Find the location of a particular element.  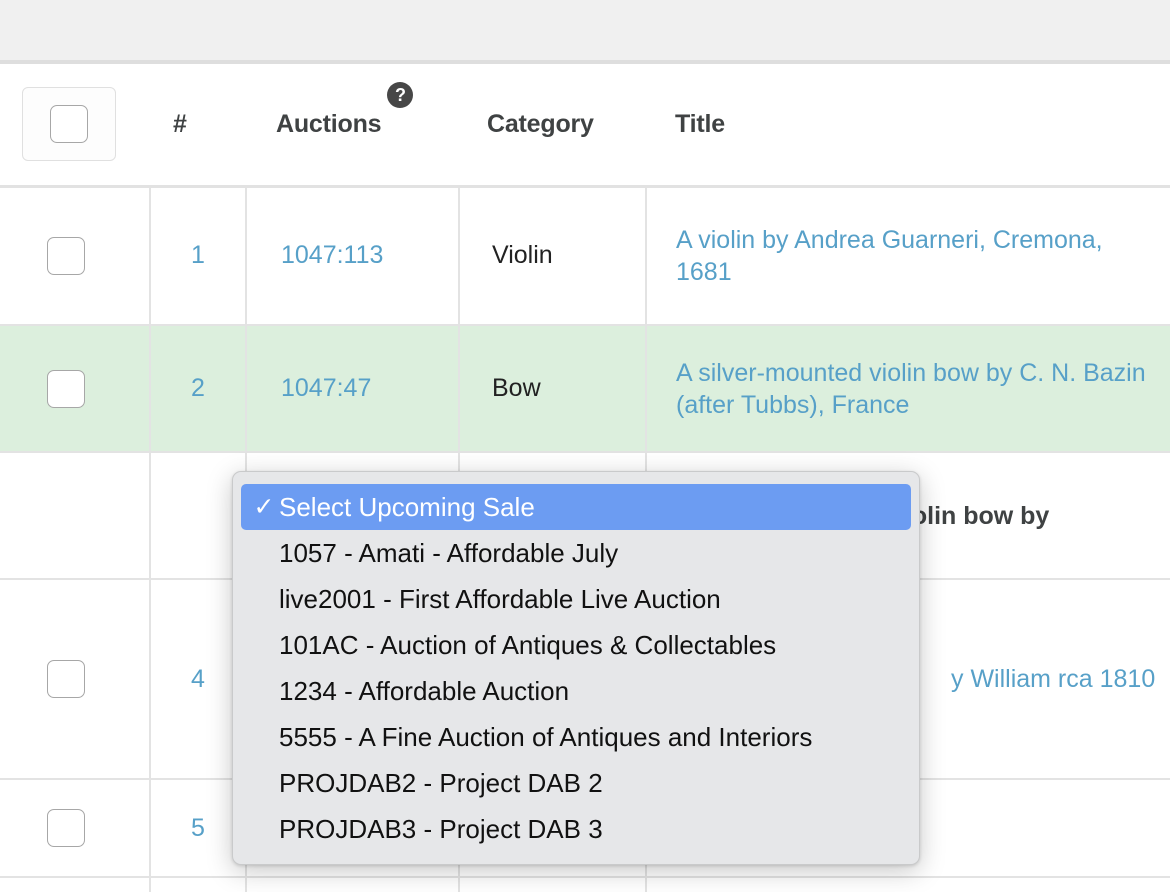

dropdown-option-0-label: Select Upcoming Sale is located at coordinates (407, 507).